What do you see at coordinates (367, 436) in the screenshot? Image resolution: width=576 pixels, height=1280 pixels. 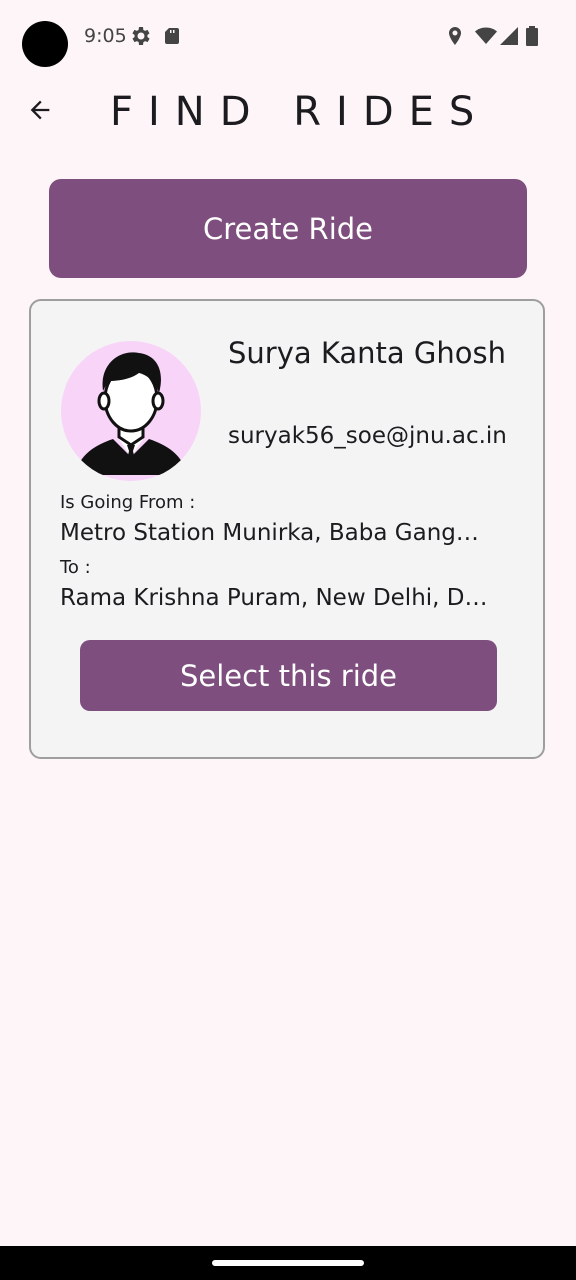 I see `driver-email: suryak56_soe@jnu.ac.in` at bounding box center [367, 436].